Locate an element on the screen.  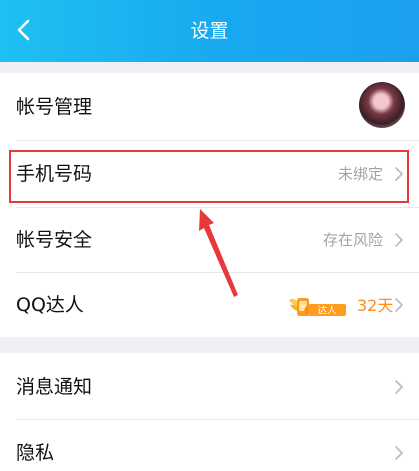
message-notification-label: 消息通知 is located at coordinates (54, 387).